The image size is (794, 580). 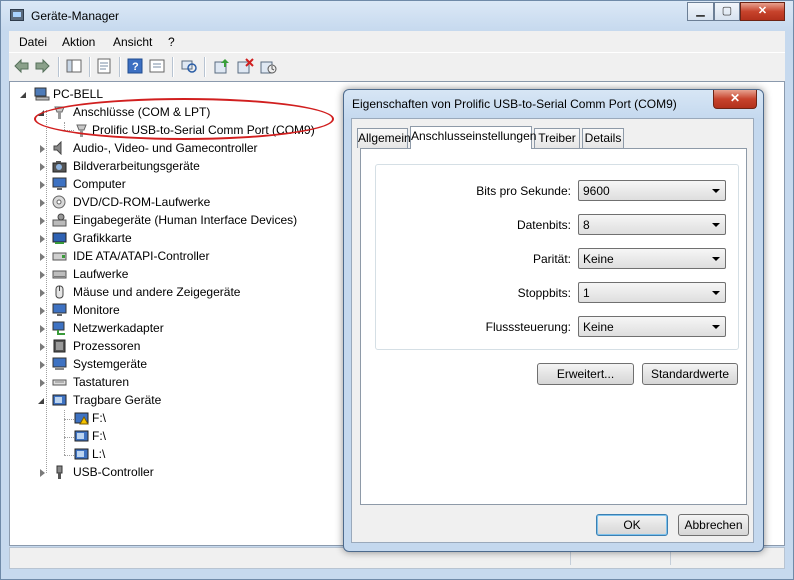 I want to click on tree-item-label: DVD/CD-ROM-Laufwerke, so click(x=142, y=202).